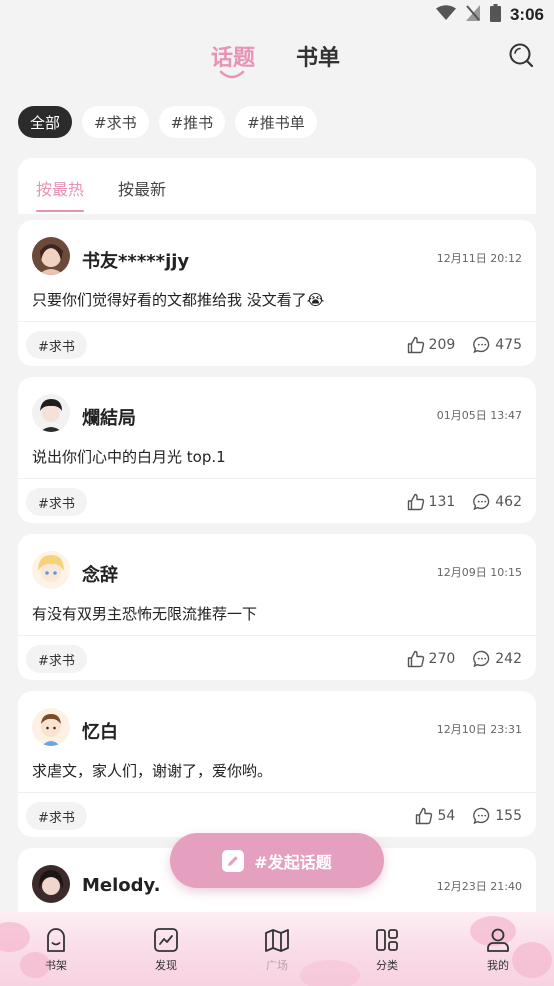  I want to click on comment-count: 155, so click(508, 816).